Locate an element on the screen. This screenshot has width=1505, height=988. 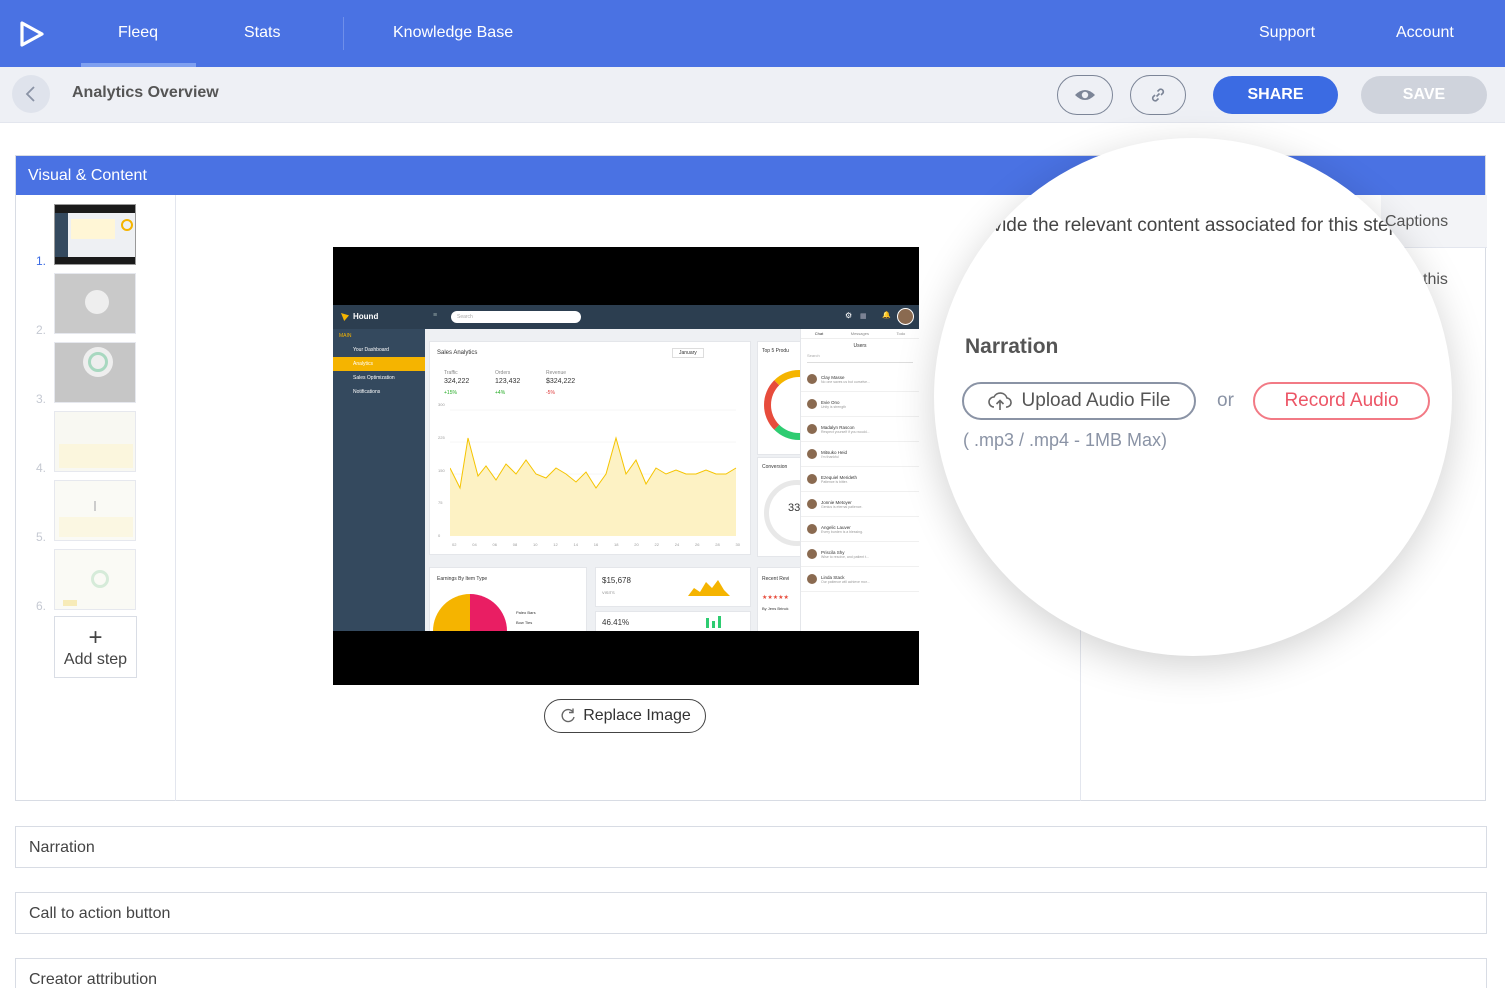
upload-audio-label: Upload Audio File is located at coordinates (1096, 400).